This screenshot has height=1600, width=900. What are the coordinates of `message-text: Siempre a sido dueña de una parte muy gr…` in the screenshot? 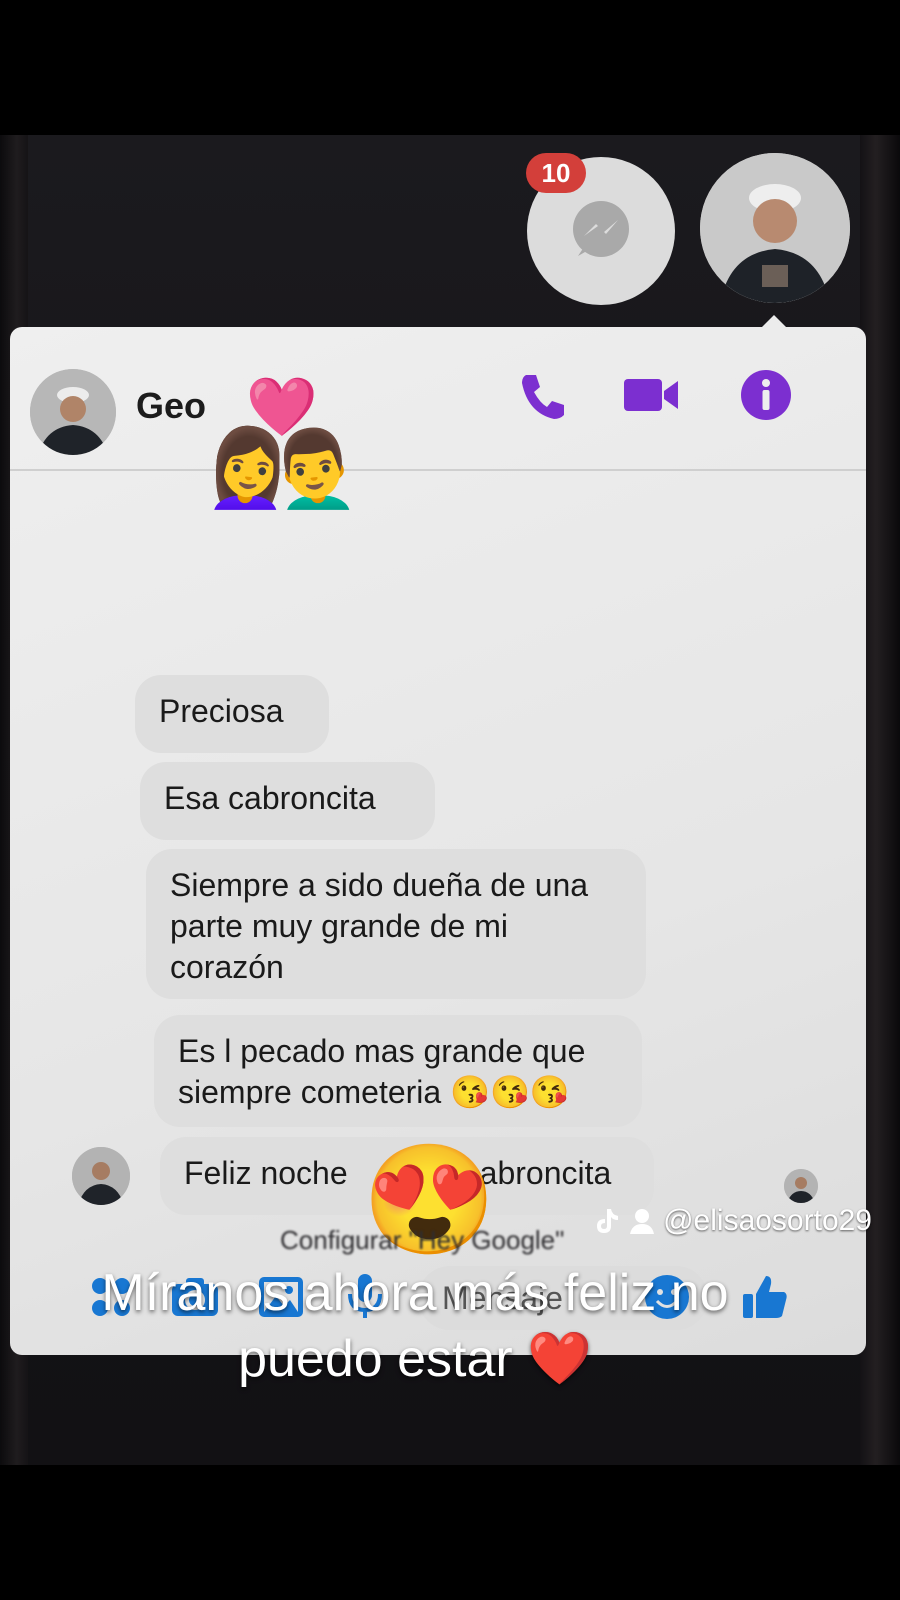 It's located at (379, 926).